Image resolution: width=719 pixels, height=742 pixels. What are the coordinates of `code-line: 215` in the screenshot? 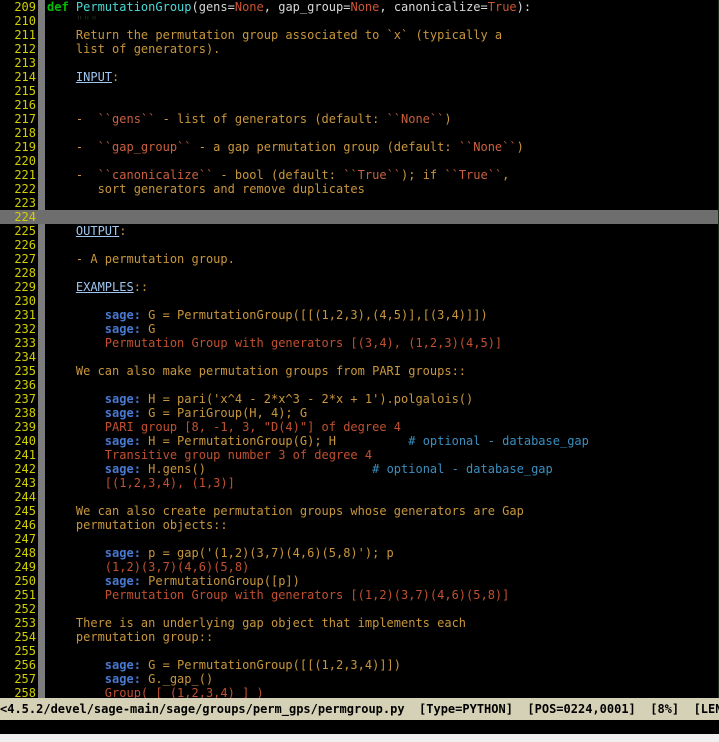 It's located at (359, 91).